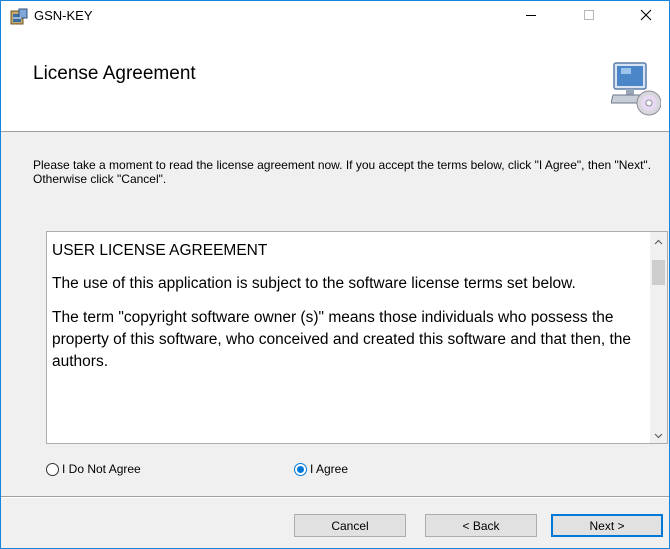  What do you see at coordinates (329, 469) in the screenshot?
I see `agree-label: I Agree` at bounding box center [329, 469].